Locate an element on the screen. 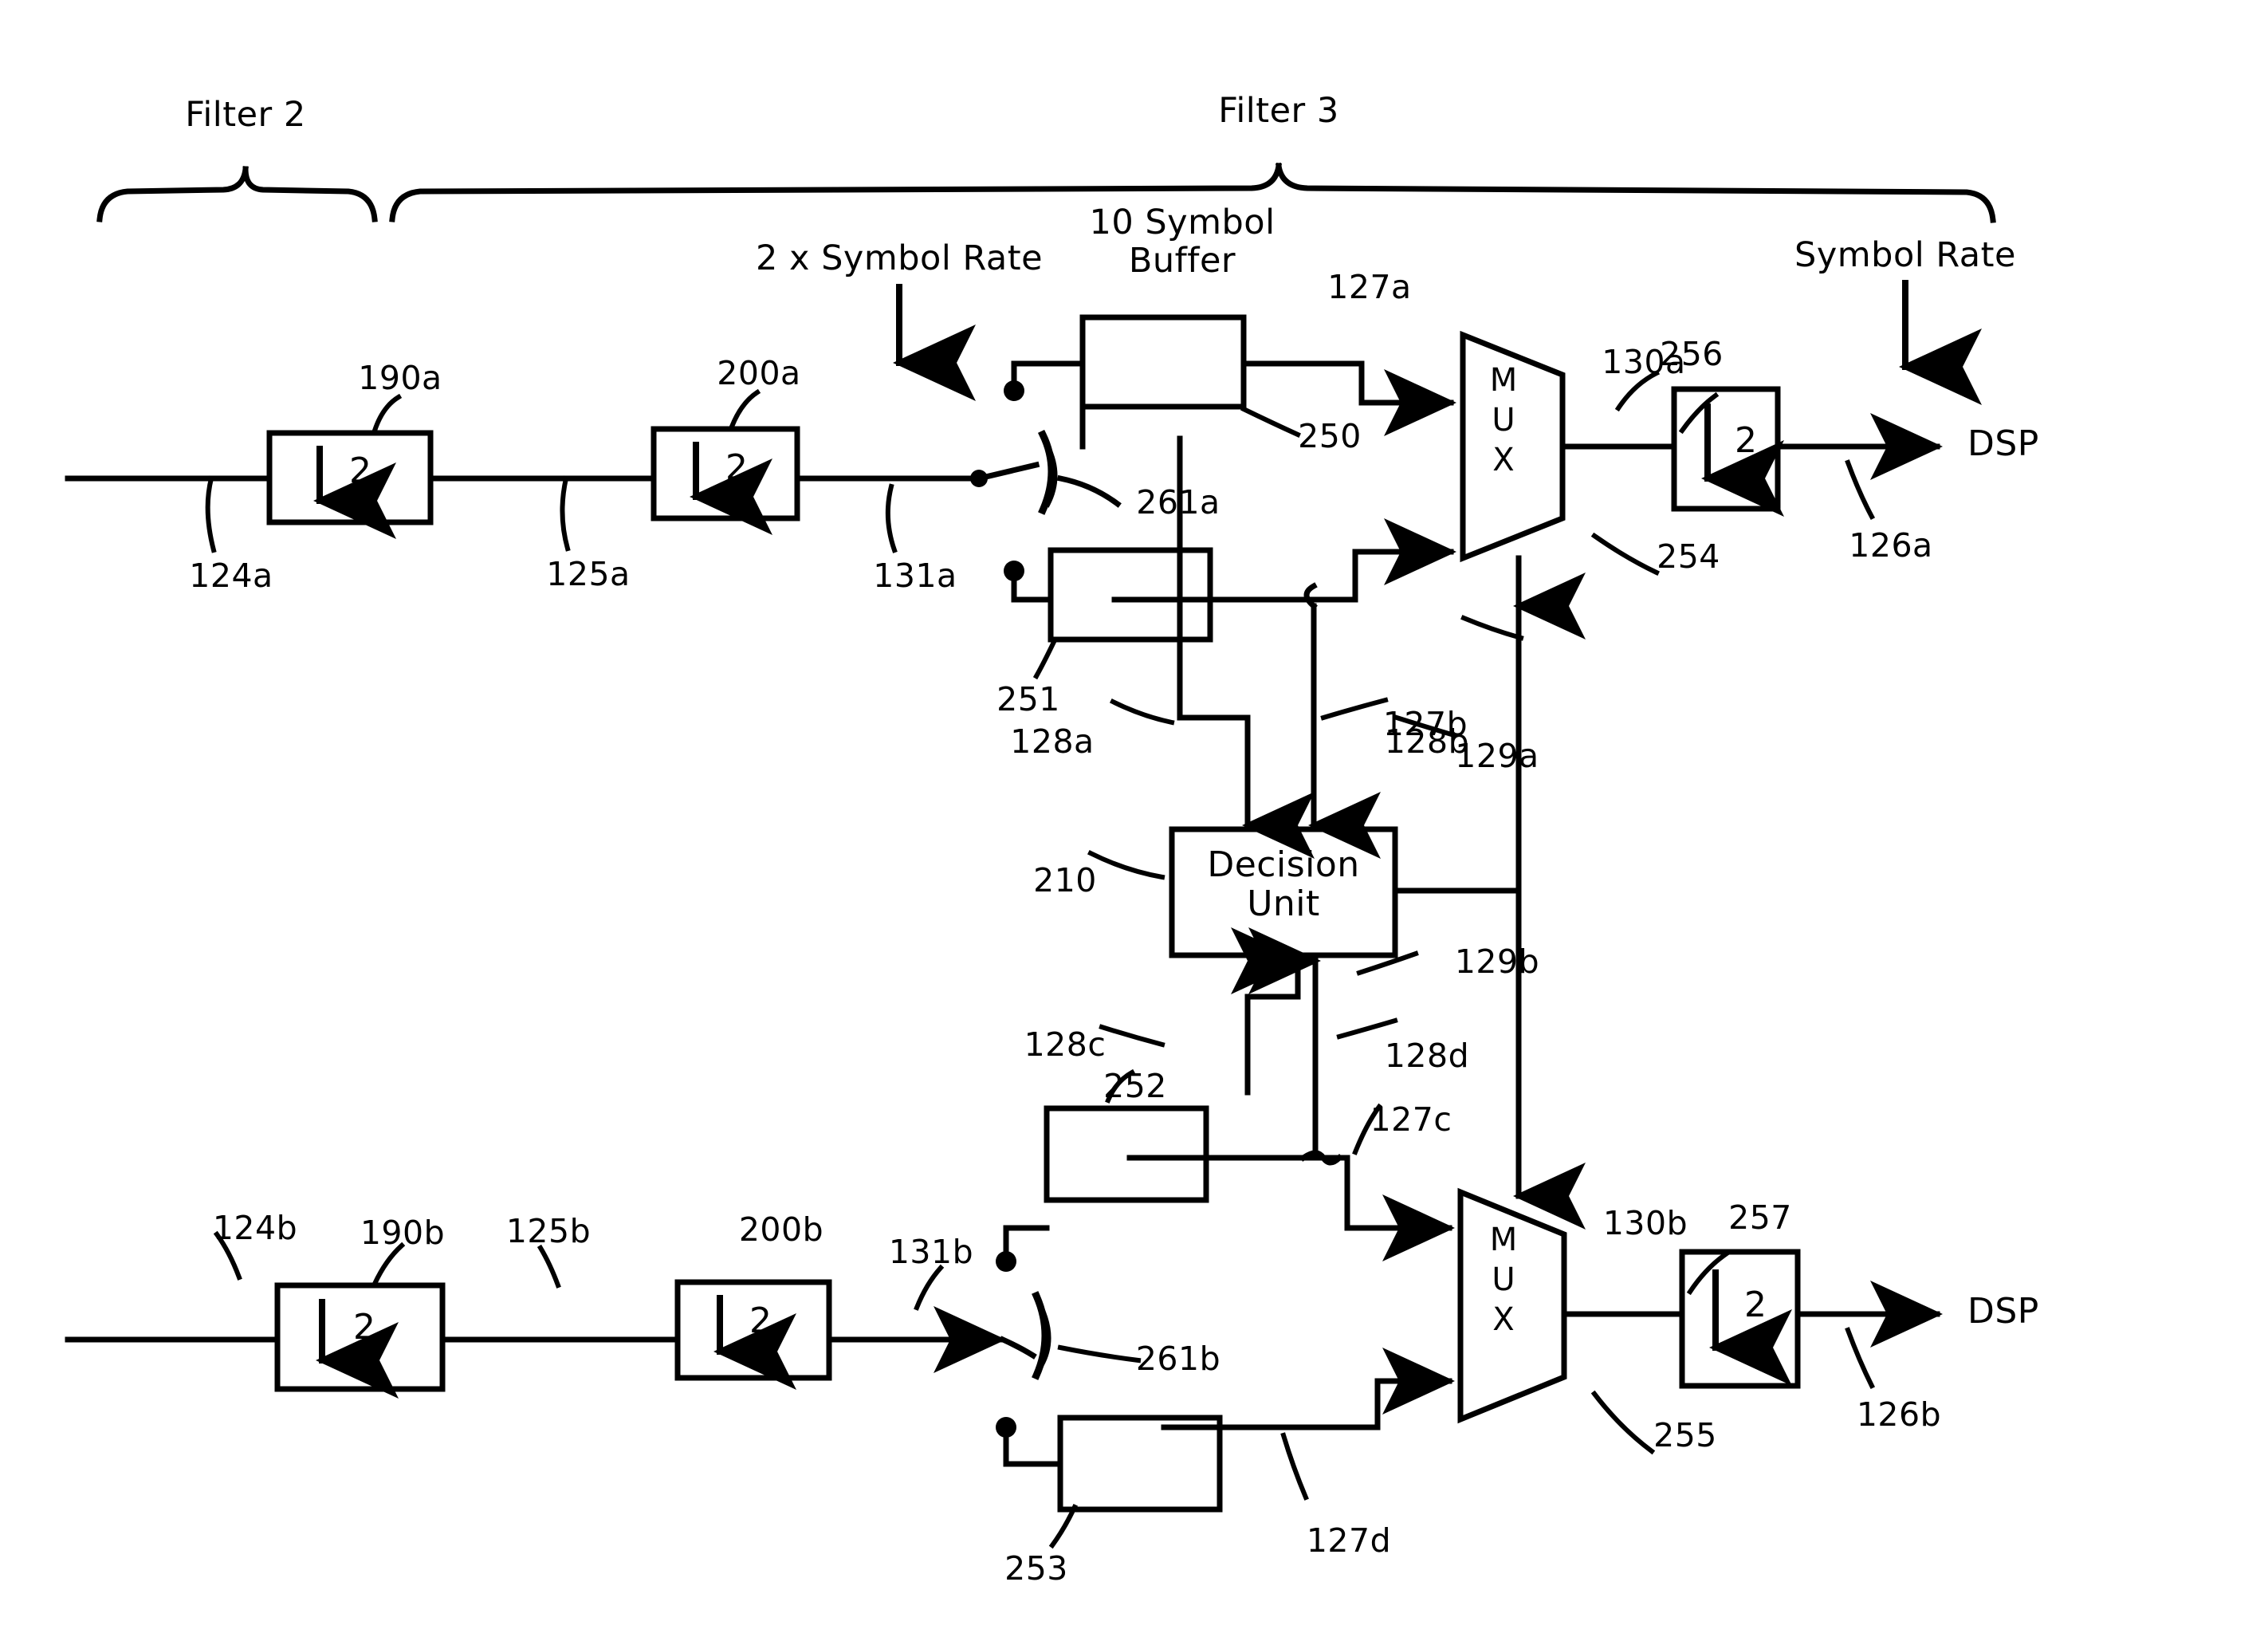  box-200a-label: 2 is located at coordinates (737, 467).